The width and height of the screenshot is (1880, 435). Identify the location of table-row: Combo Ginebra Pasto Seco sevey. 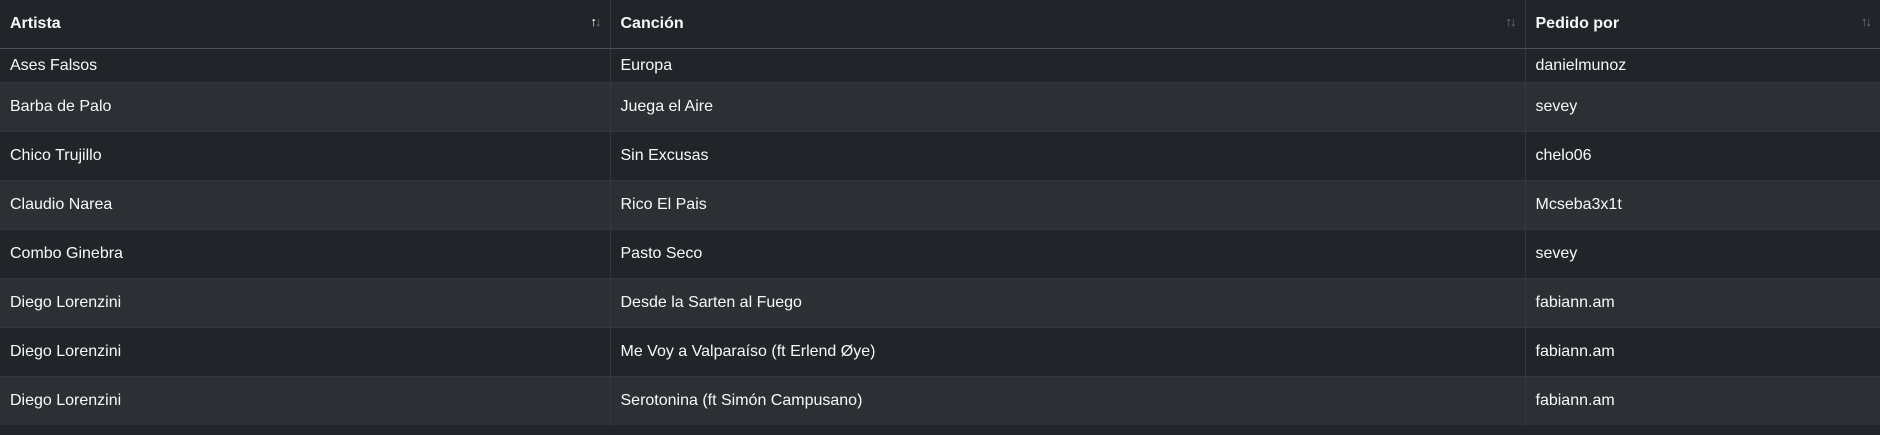
(940, 254).